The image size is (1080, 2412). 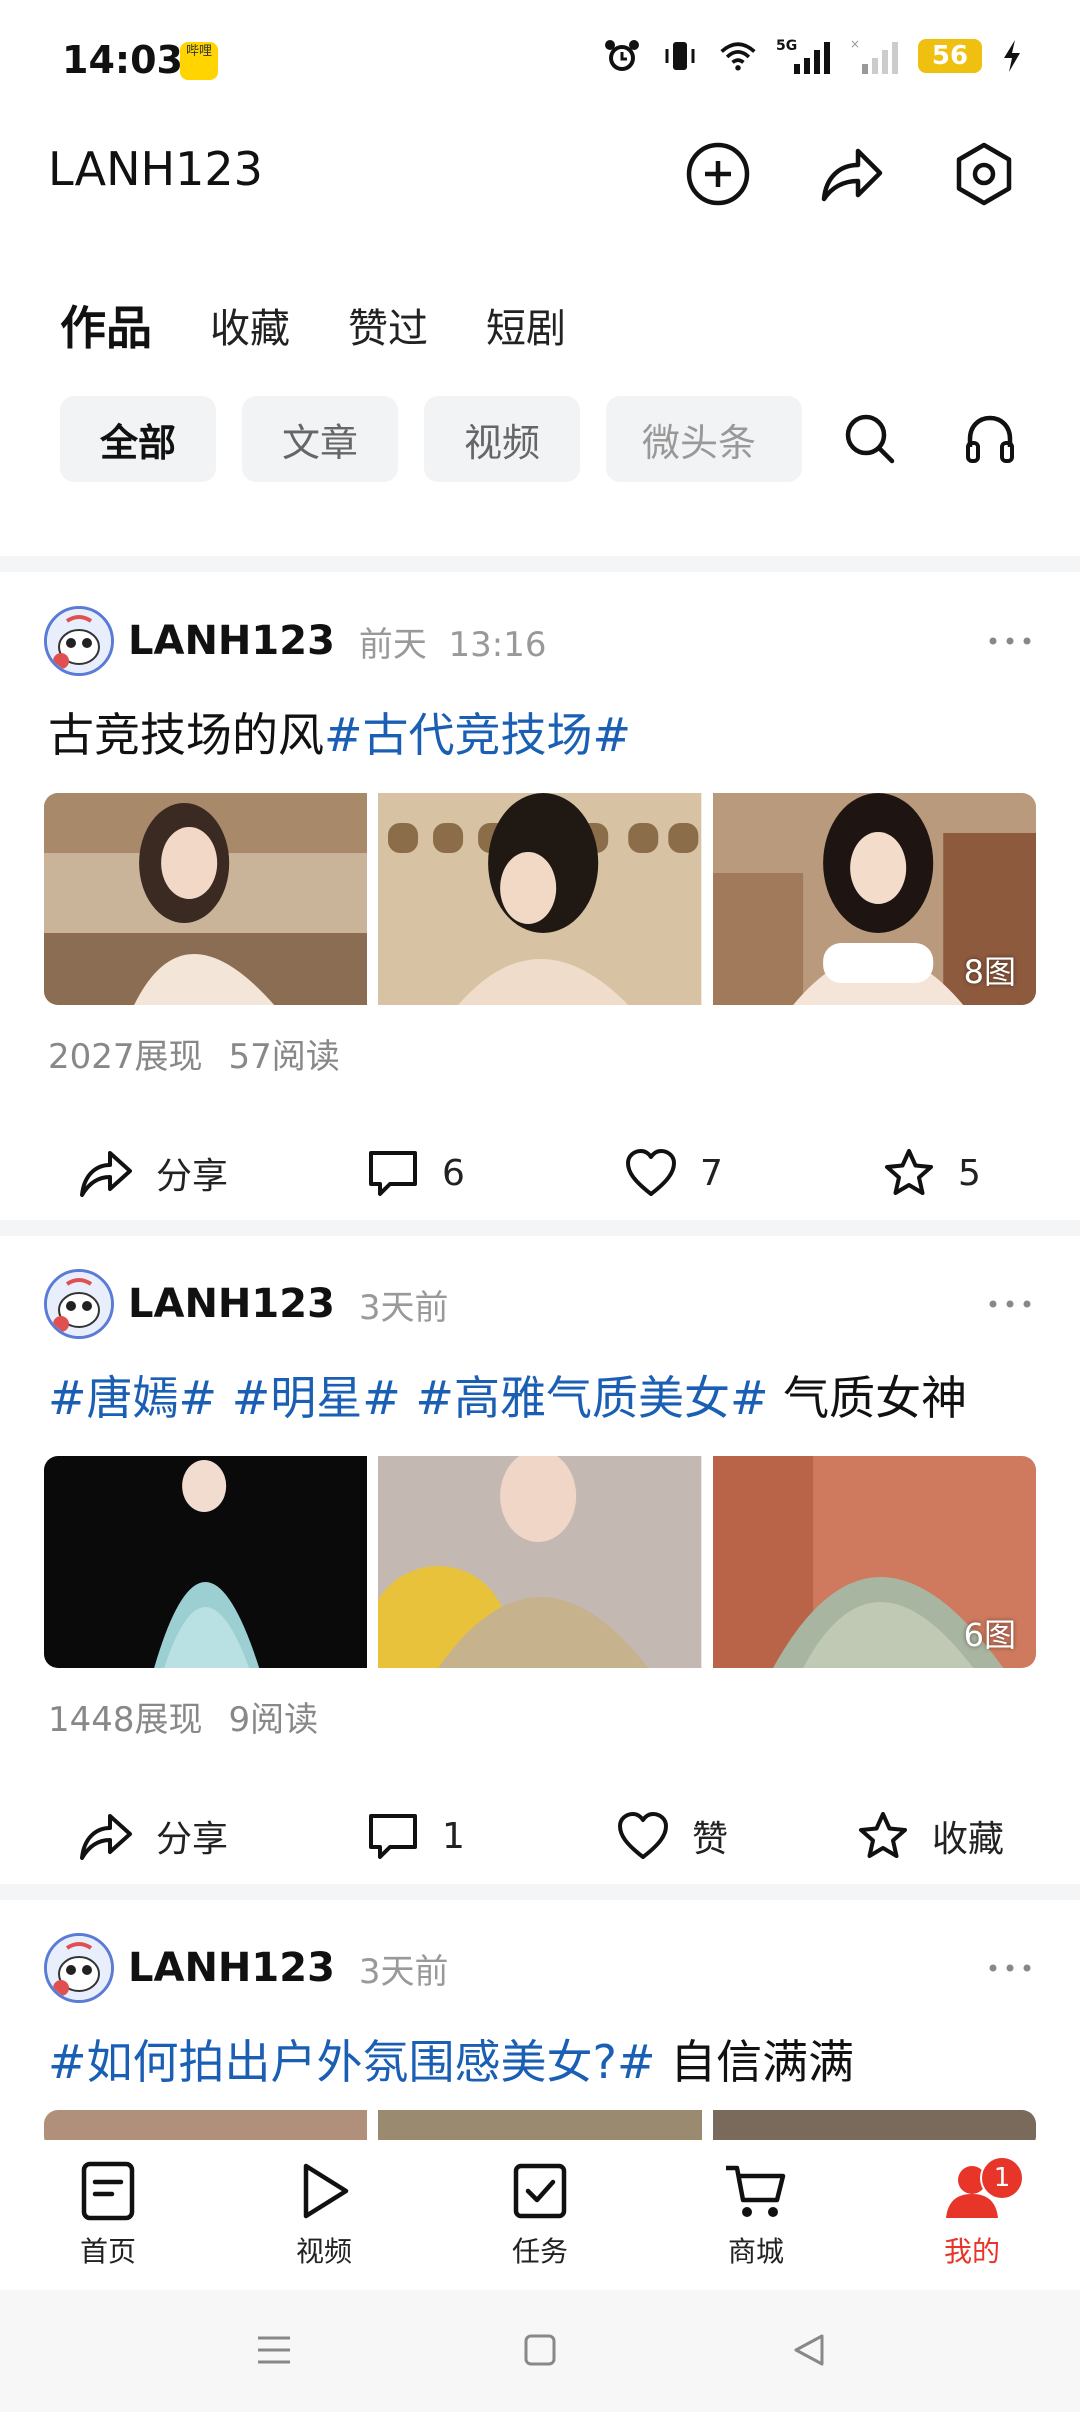 What do you see at coordinates (875, 56) in the screenshot?
I see `signal-weak-icon: ×` at bounding box center [875, 56].